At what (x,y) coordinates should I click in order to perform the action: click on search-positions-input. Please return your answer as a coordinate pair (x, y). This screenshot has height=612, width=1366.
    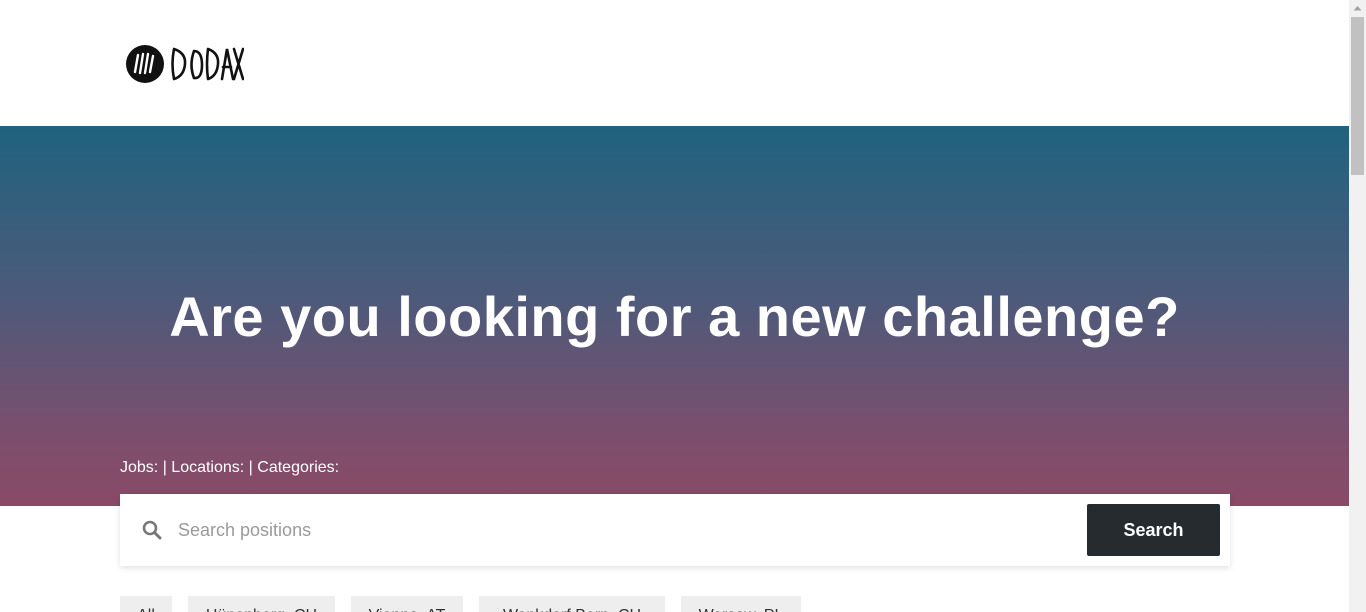
    Looking at the image, I should click on (628, 530).